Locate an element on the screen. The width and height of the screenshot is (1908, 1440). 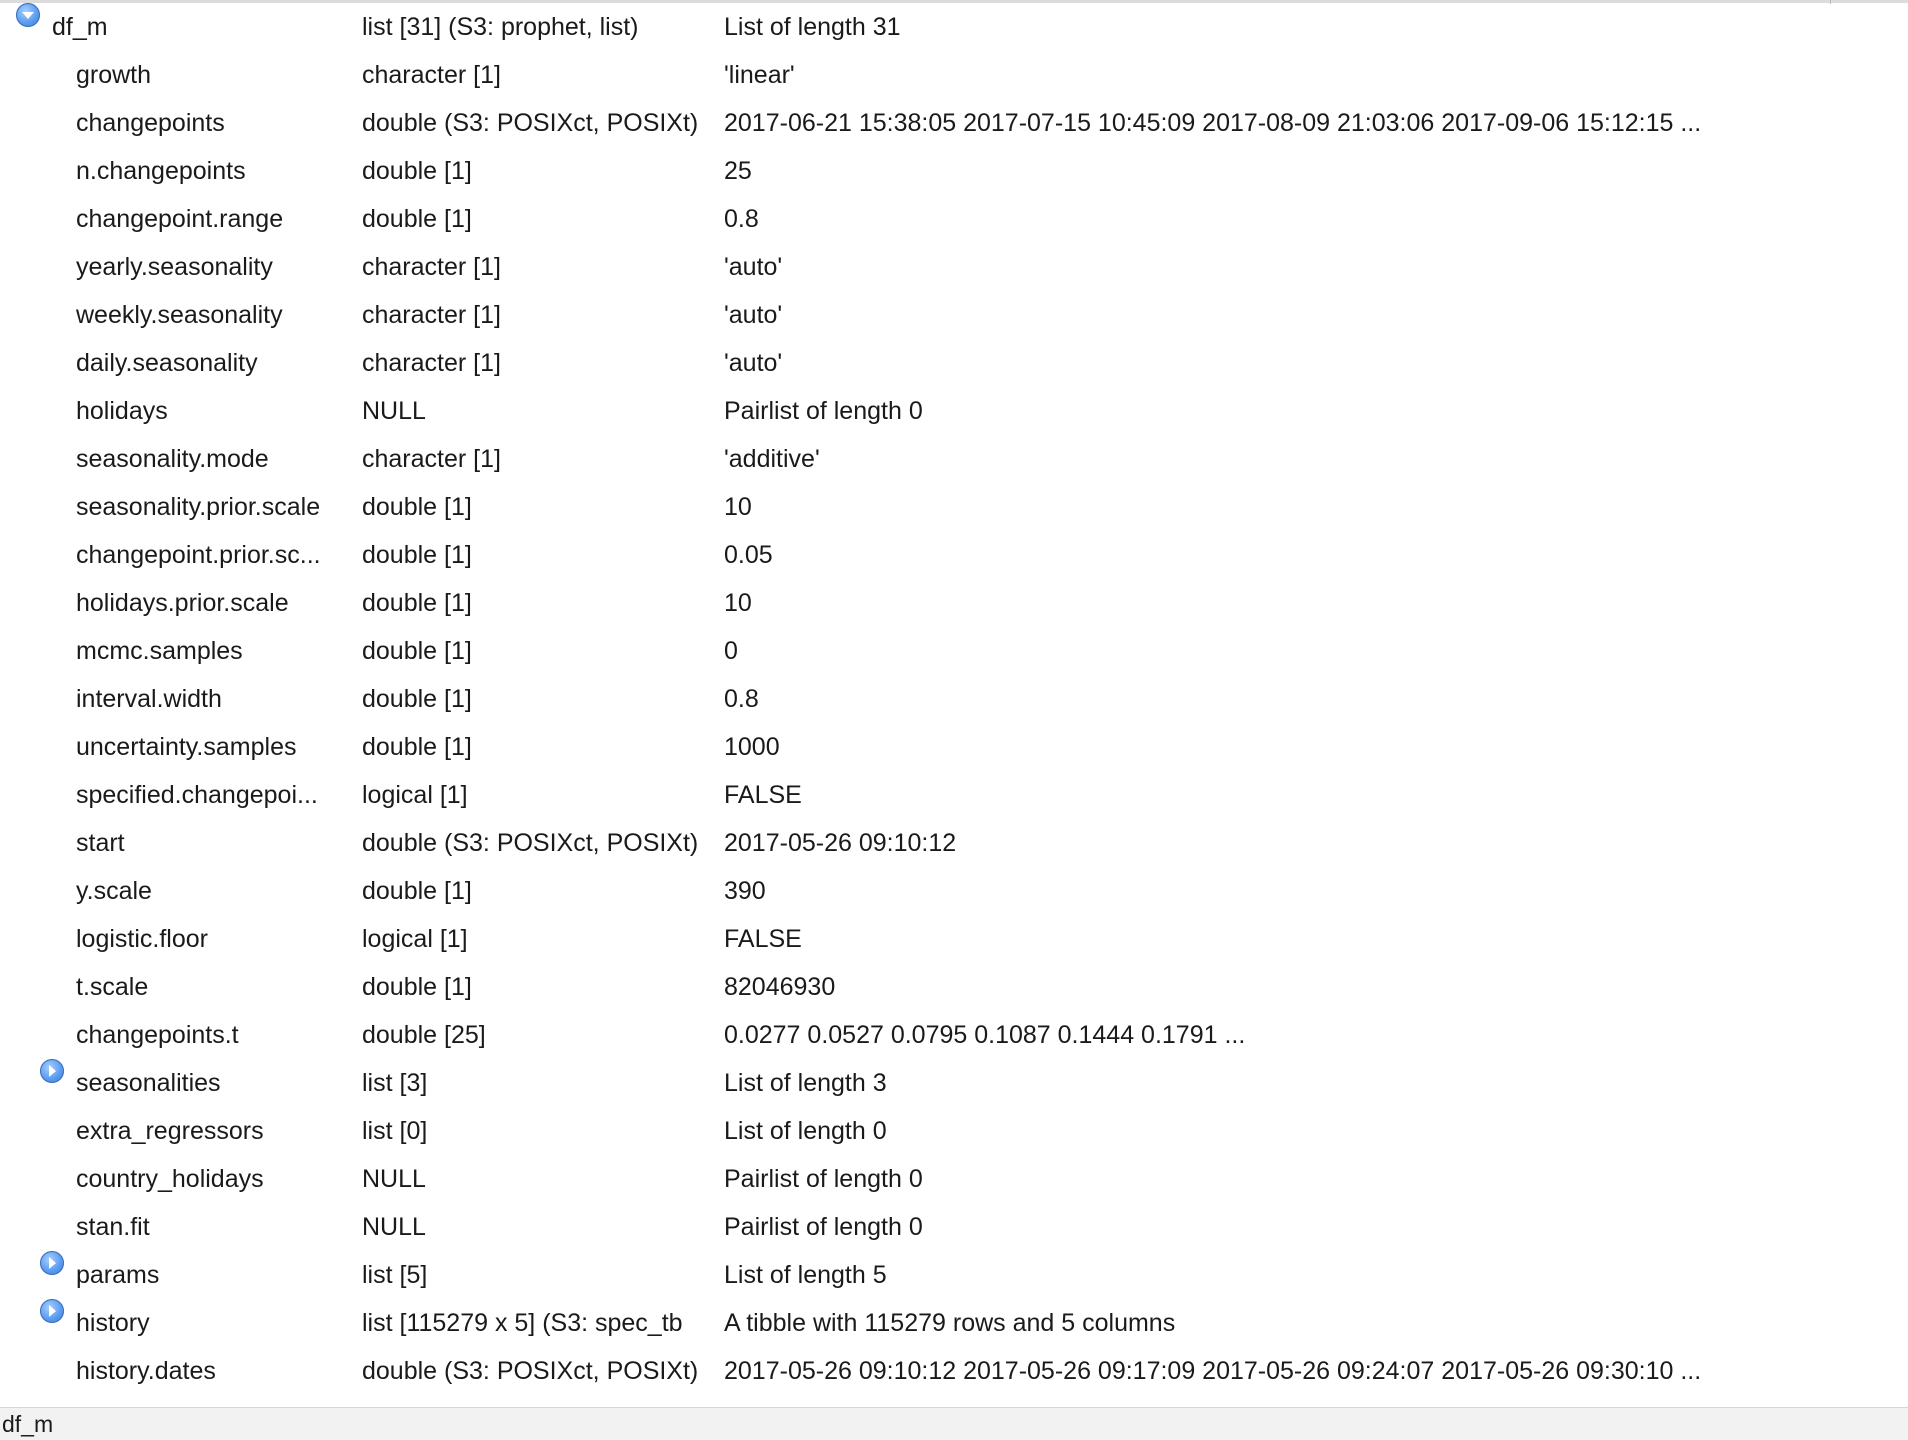
tree-row-logistic-floor: logistic.floor logical [1] FALSE is located at coordinates (954, 939).